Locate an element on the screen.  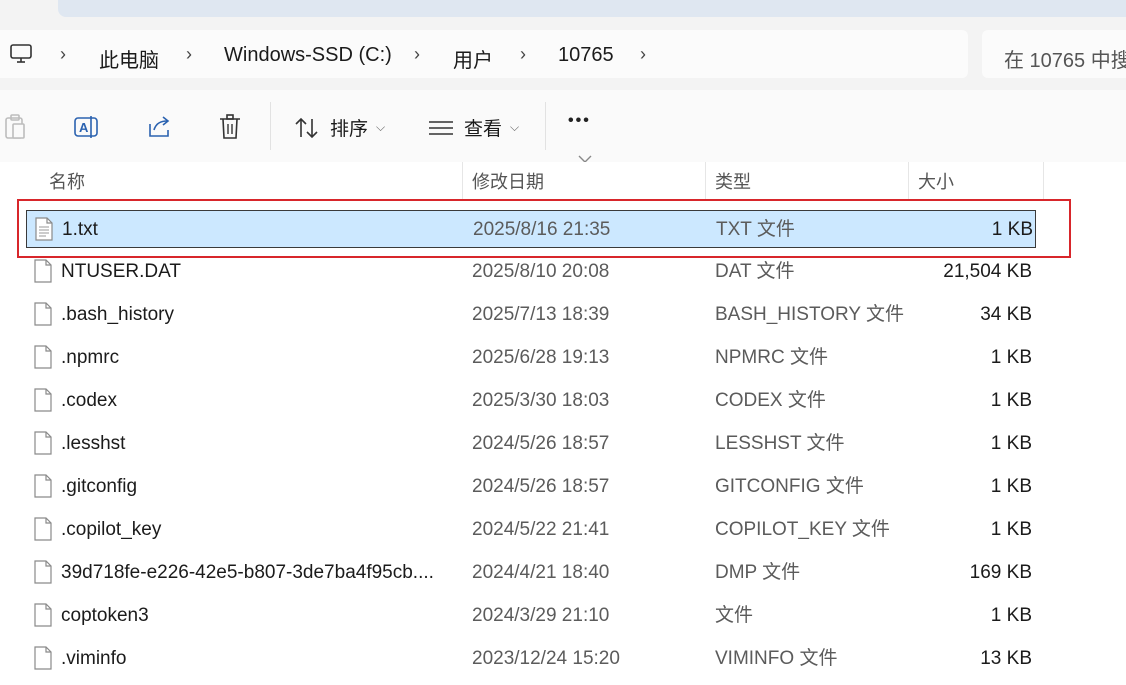
file-date: 2025/6/28 19:13 is located at coordinates (541, 357).